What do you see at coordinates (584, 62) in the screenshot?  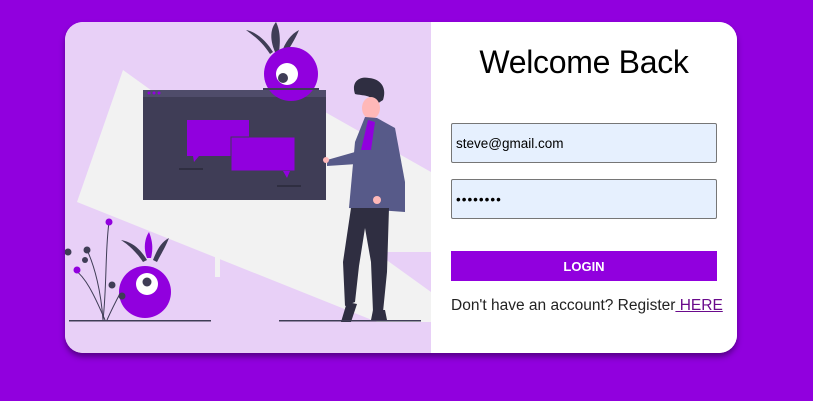 I see `page-title: Welcome Back` at bounding box center [584, 62].